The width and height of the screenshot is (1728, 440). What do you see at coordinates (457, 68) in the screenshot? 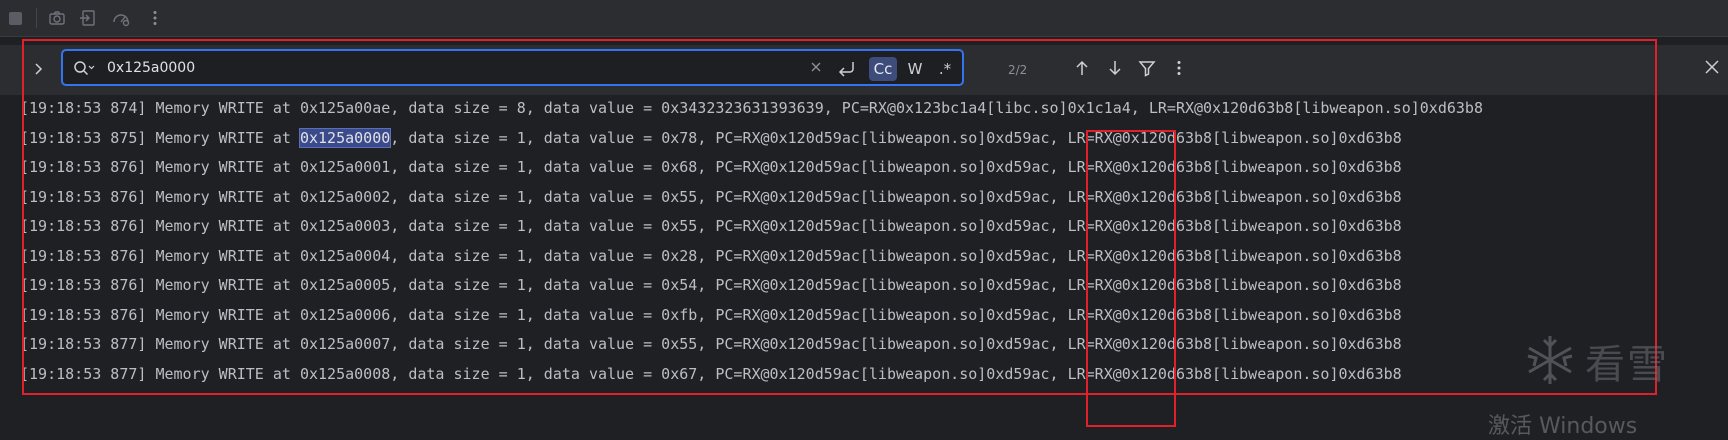
I see `search-input` at bounding box center [457, 68].